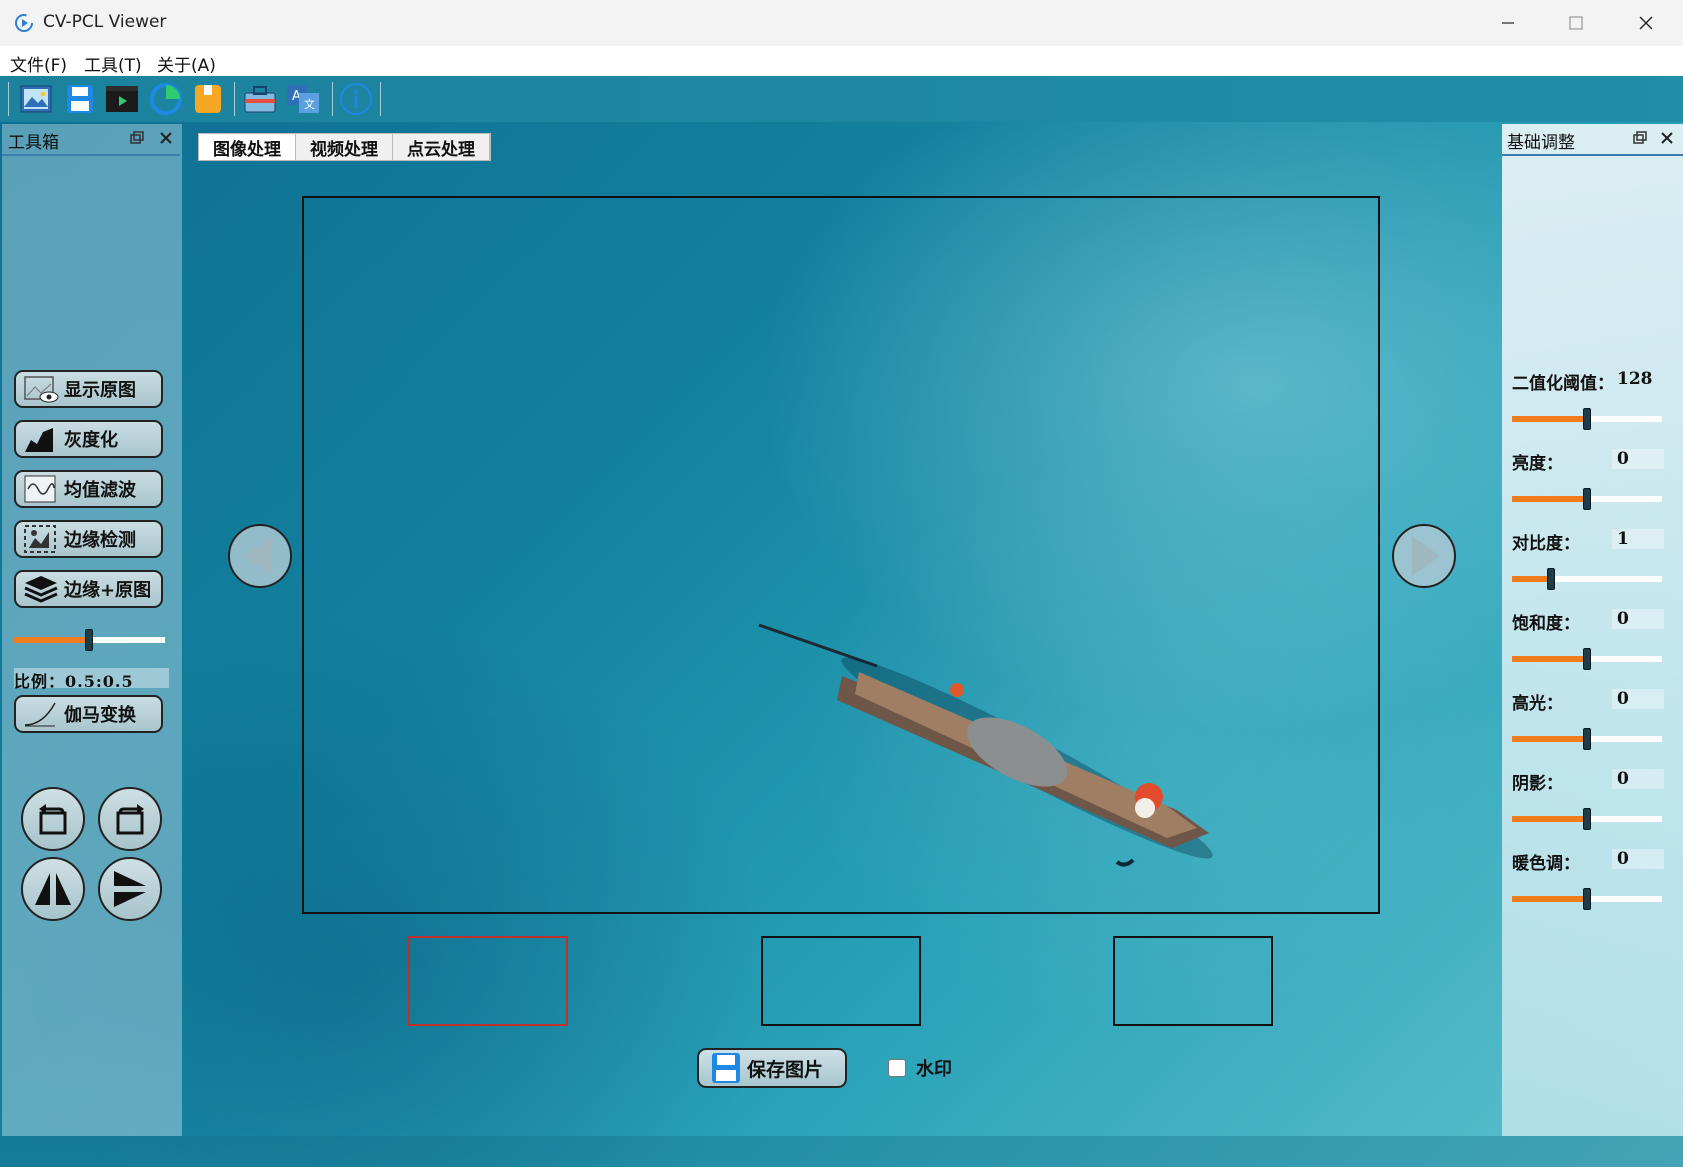  What do you see at coordinates (24, 23) in the screenshot?
I see `app-icon` at bounding box center [24, 23].